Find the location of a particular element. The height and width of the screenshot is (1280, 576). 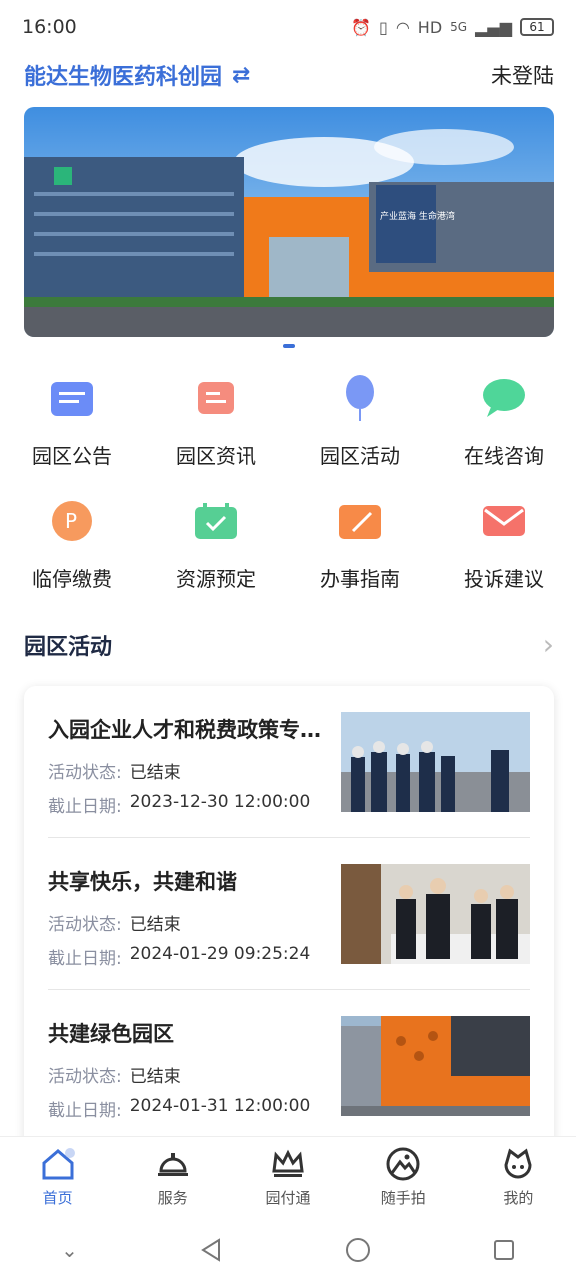

grid-item-complaint: 投诉建议 is located at coordinates (504, 542).